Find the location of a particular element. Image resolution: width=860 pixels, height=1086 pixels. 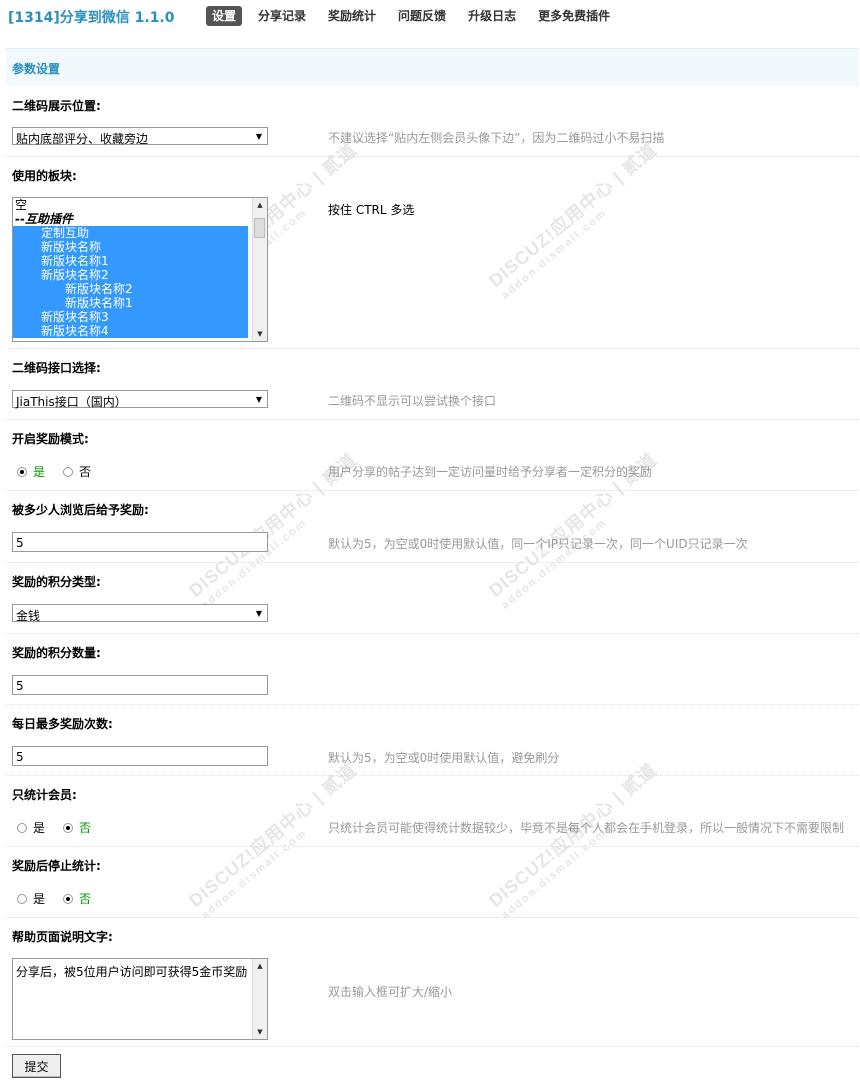

textarea-value: 分享后，被5位用户访问即可获得5金币奖励 is located at coordinates (132, 972).